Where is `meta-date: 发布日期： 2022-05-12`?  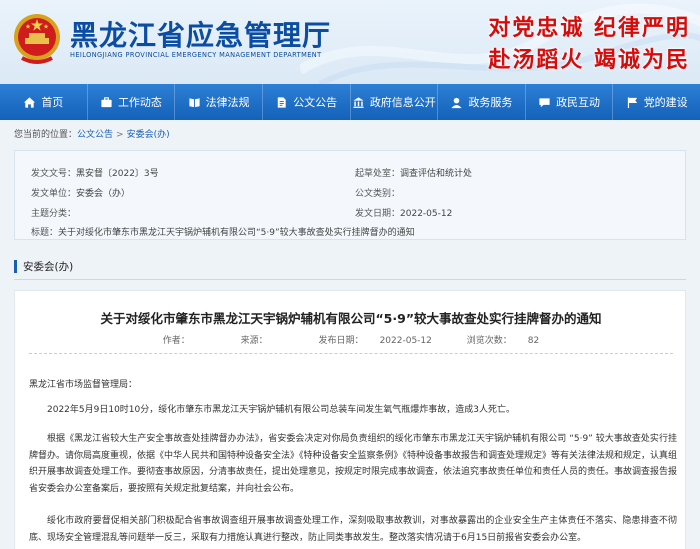 meta-date: 发布日期： 2022-05-12 is located at coordinates (375, 341).